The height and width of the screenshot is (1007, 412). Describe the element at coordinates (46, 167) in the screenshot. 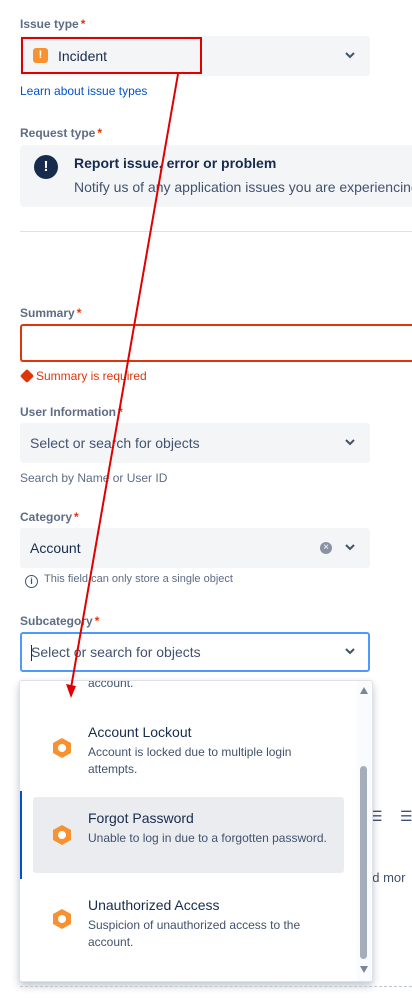

I see `alert-icon: !` at that location.